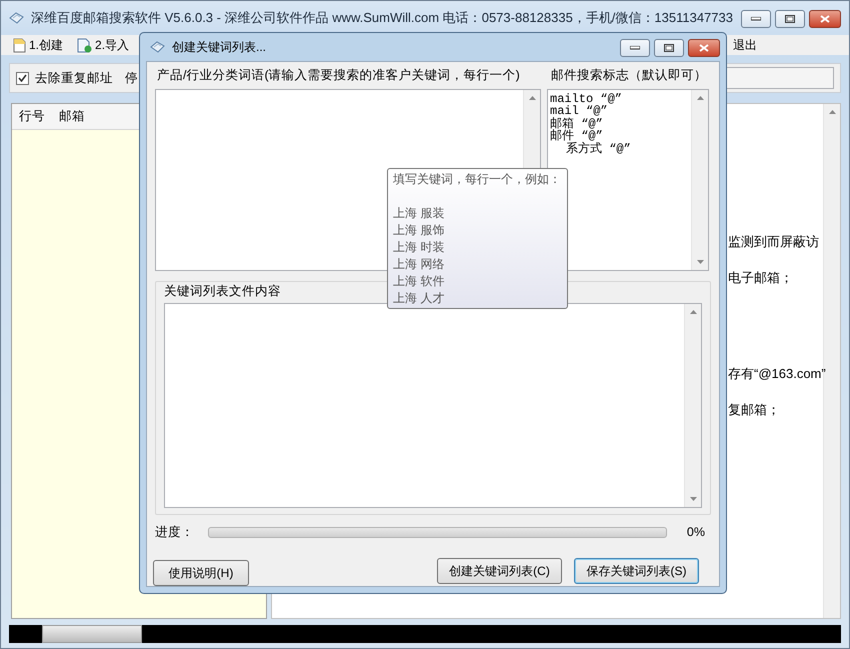 The height and width of the screenshot is (649, 850). I want to click on dialog-button: 创建关键词列表(C), so click(499, 571).